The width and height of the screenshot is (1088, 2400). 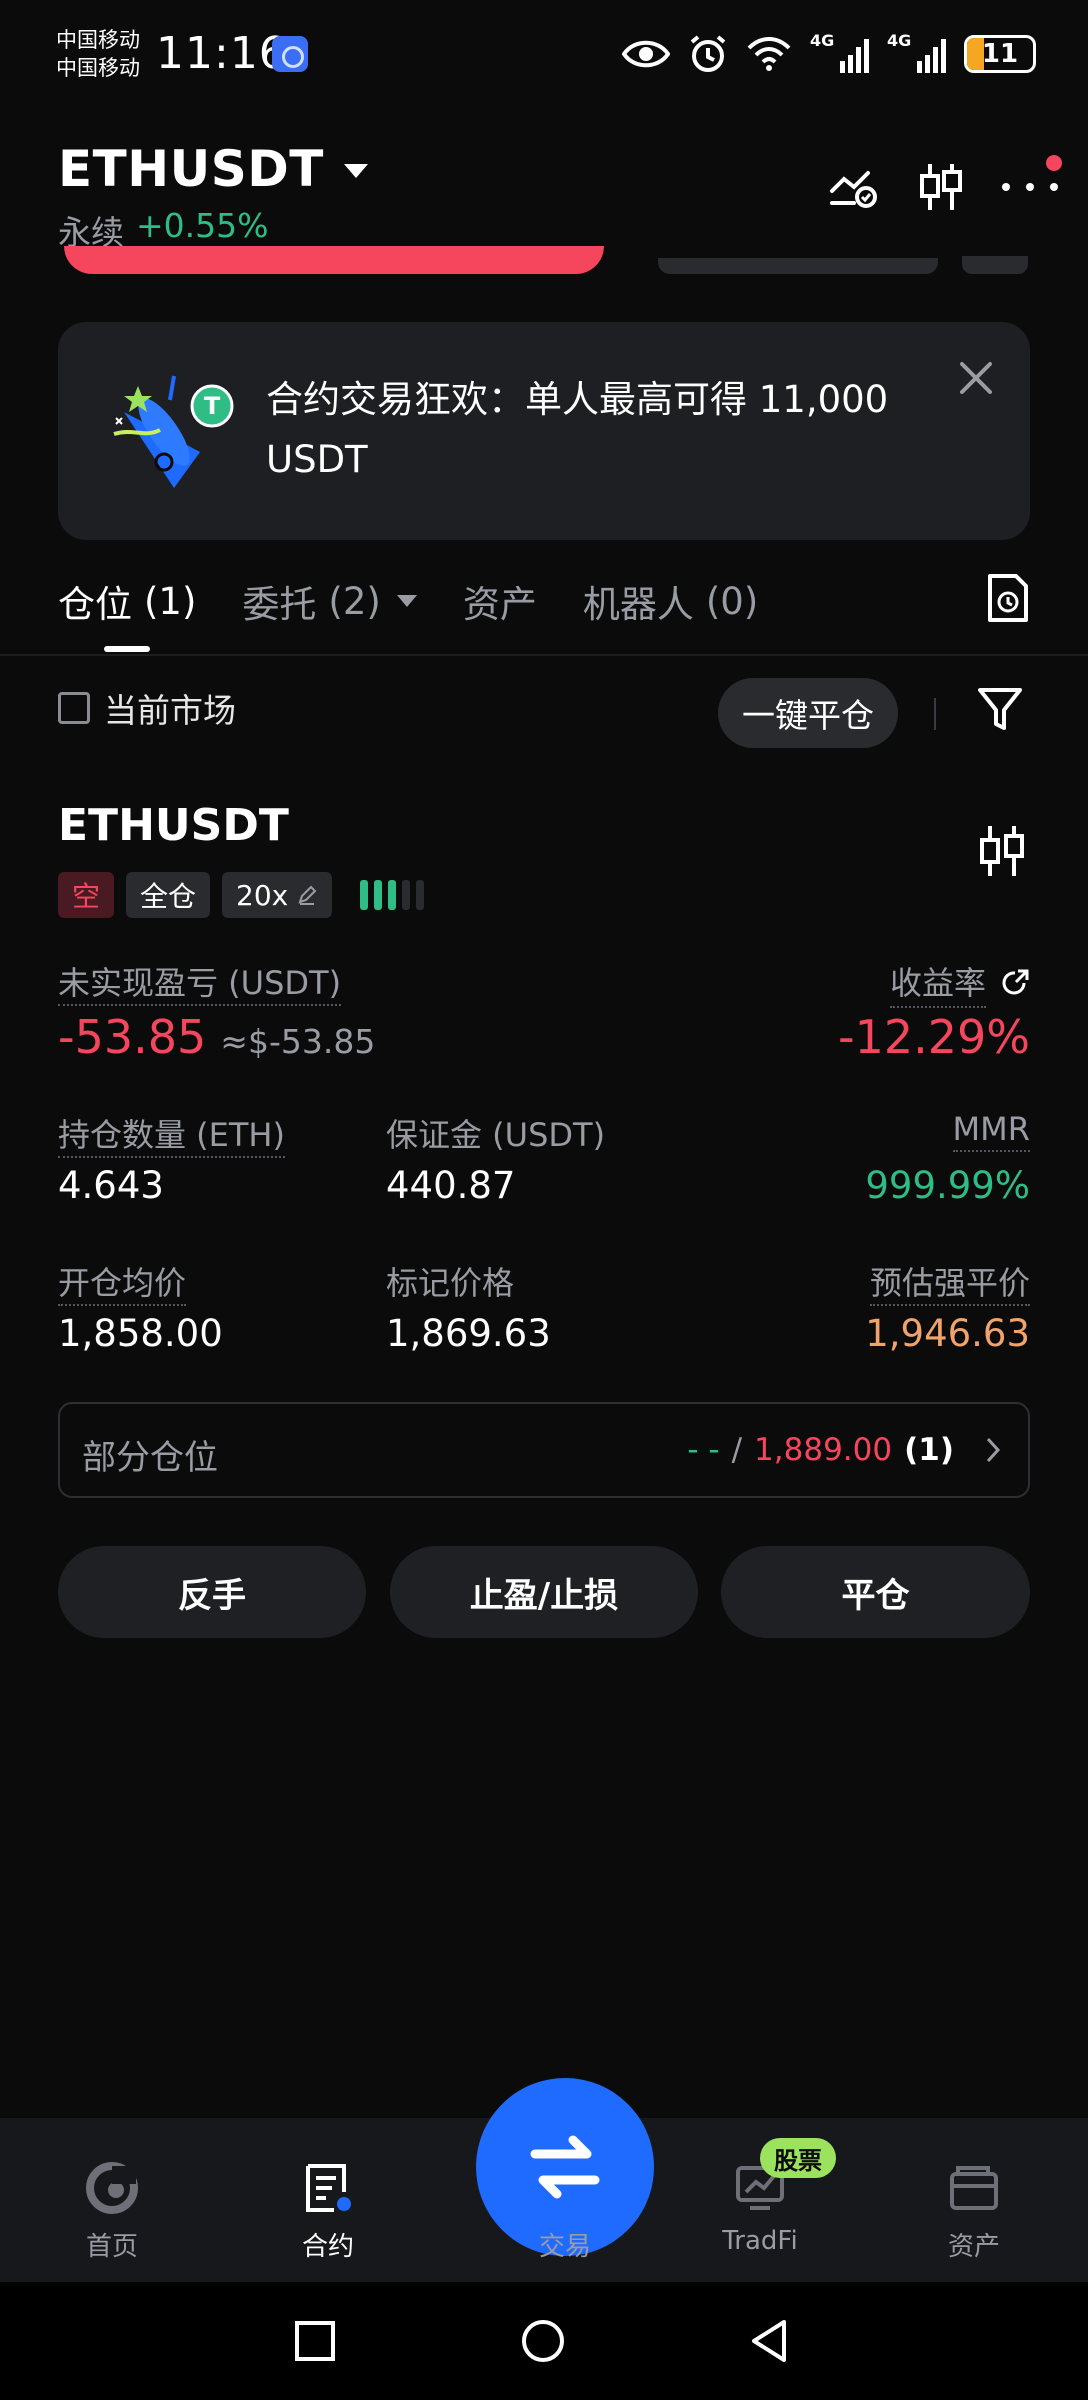 I want to click on close-all-button: 一键平仓, so click(x=808, y=713).